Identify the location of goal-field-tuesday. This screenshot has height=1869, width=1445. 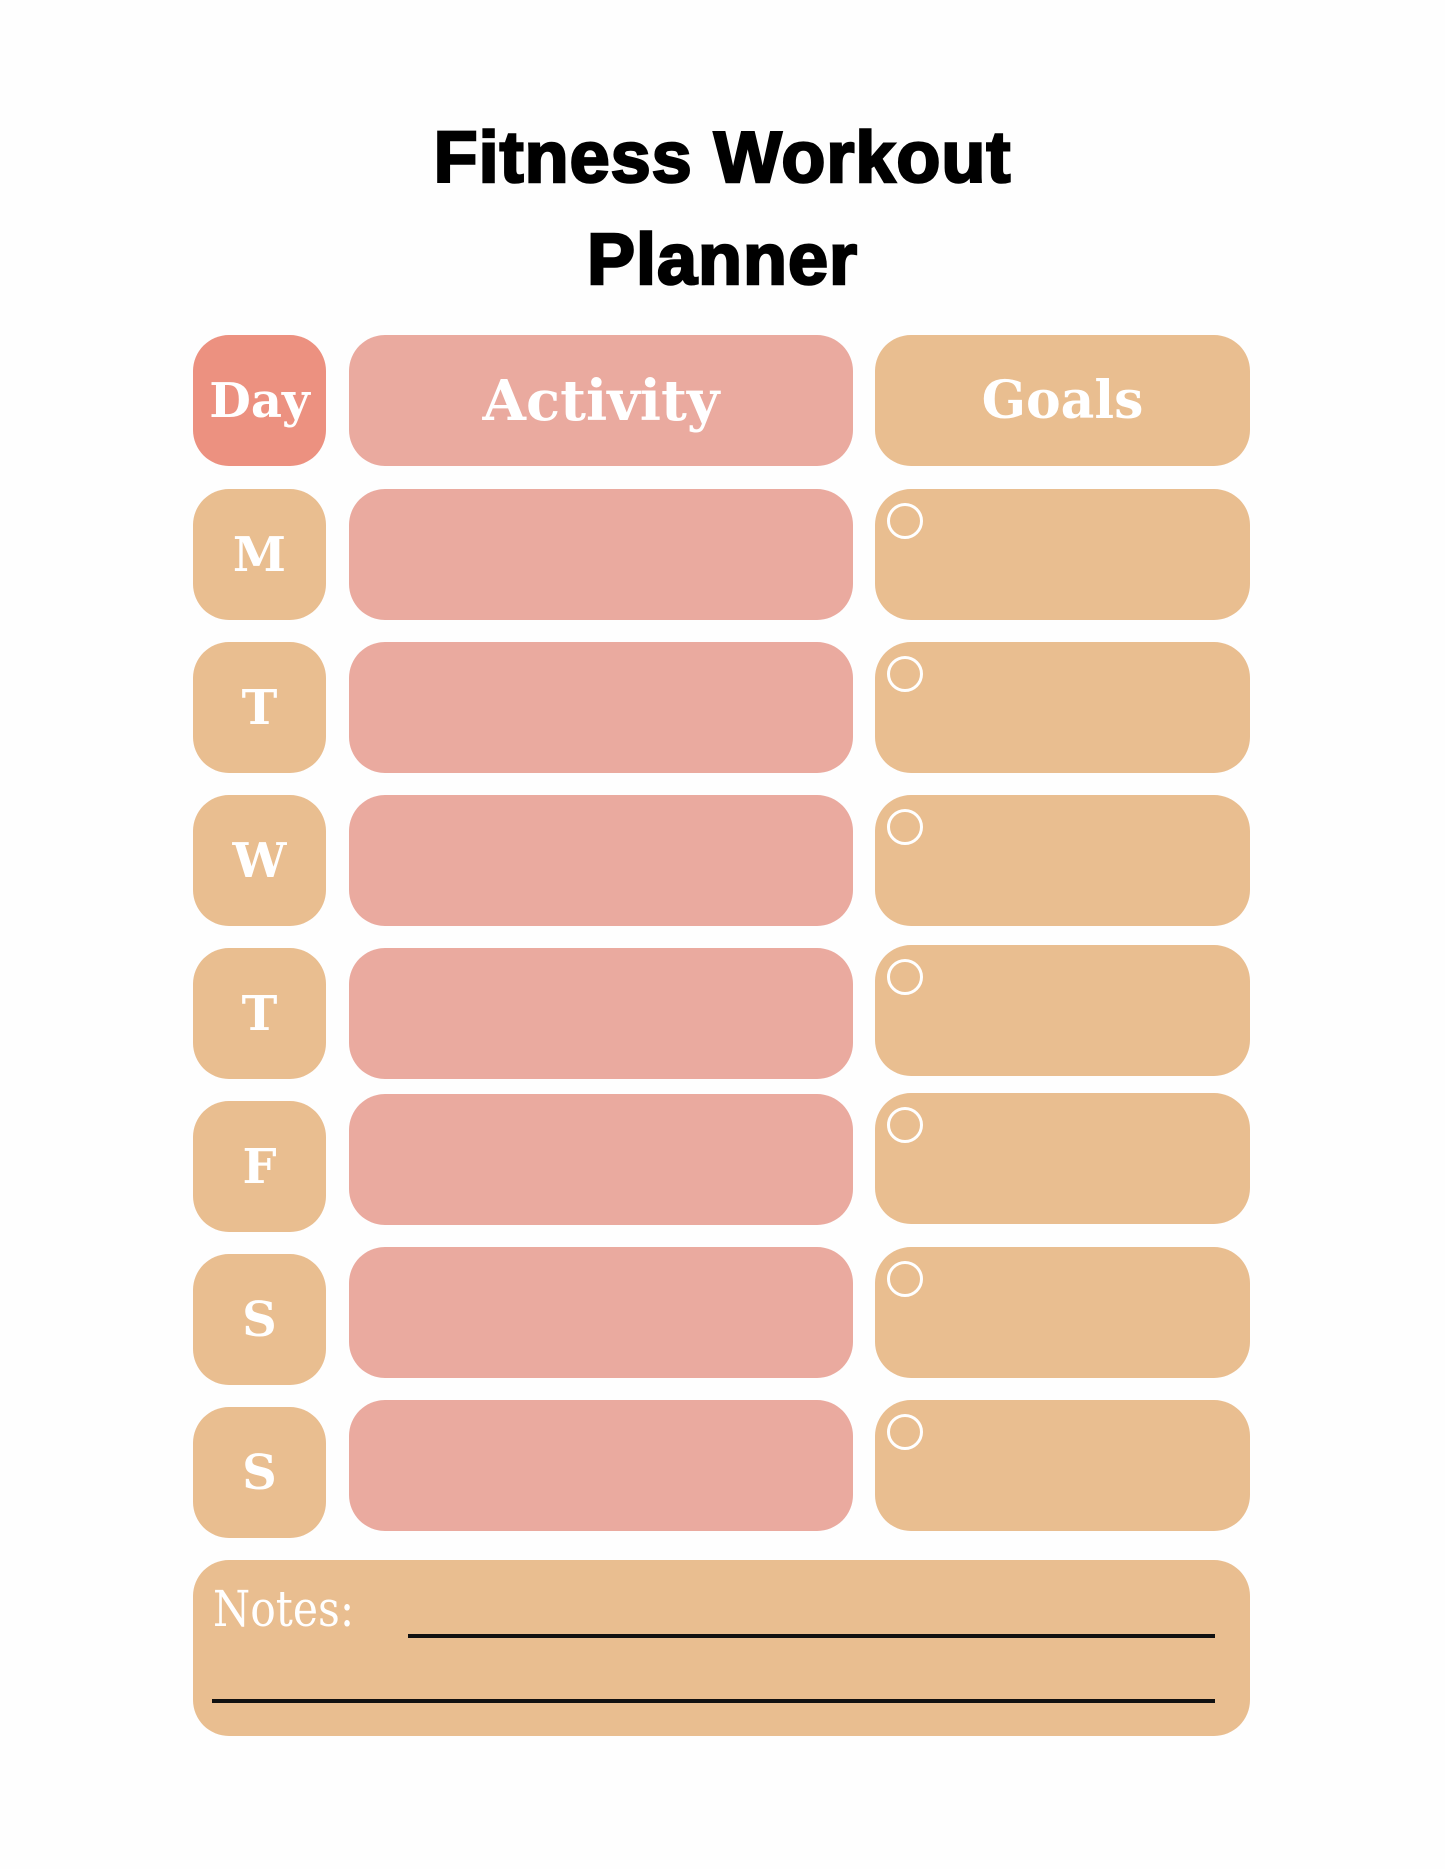
(1062, 707).